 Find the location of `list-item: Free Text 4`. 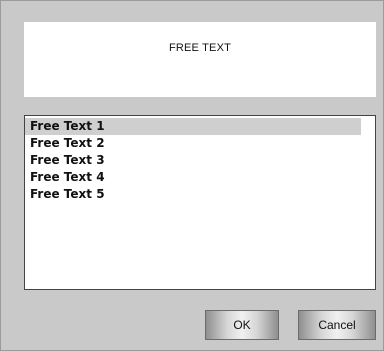

list-item: Free Text 4 is located at coordinates (200, 177).